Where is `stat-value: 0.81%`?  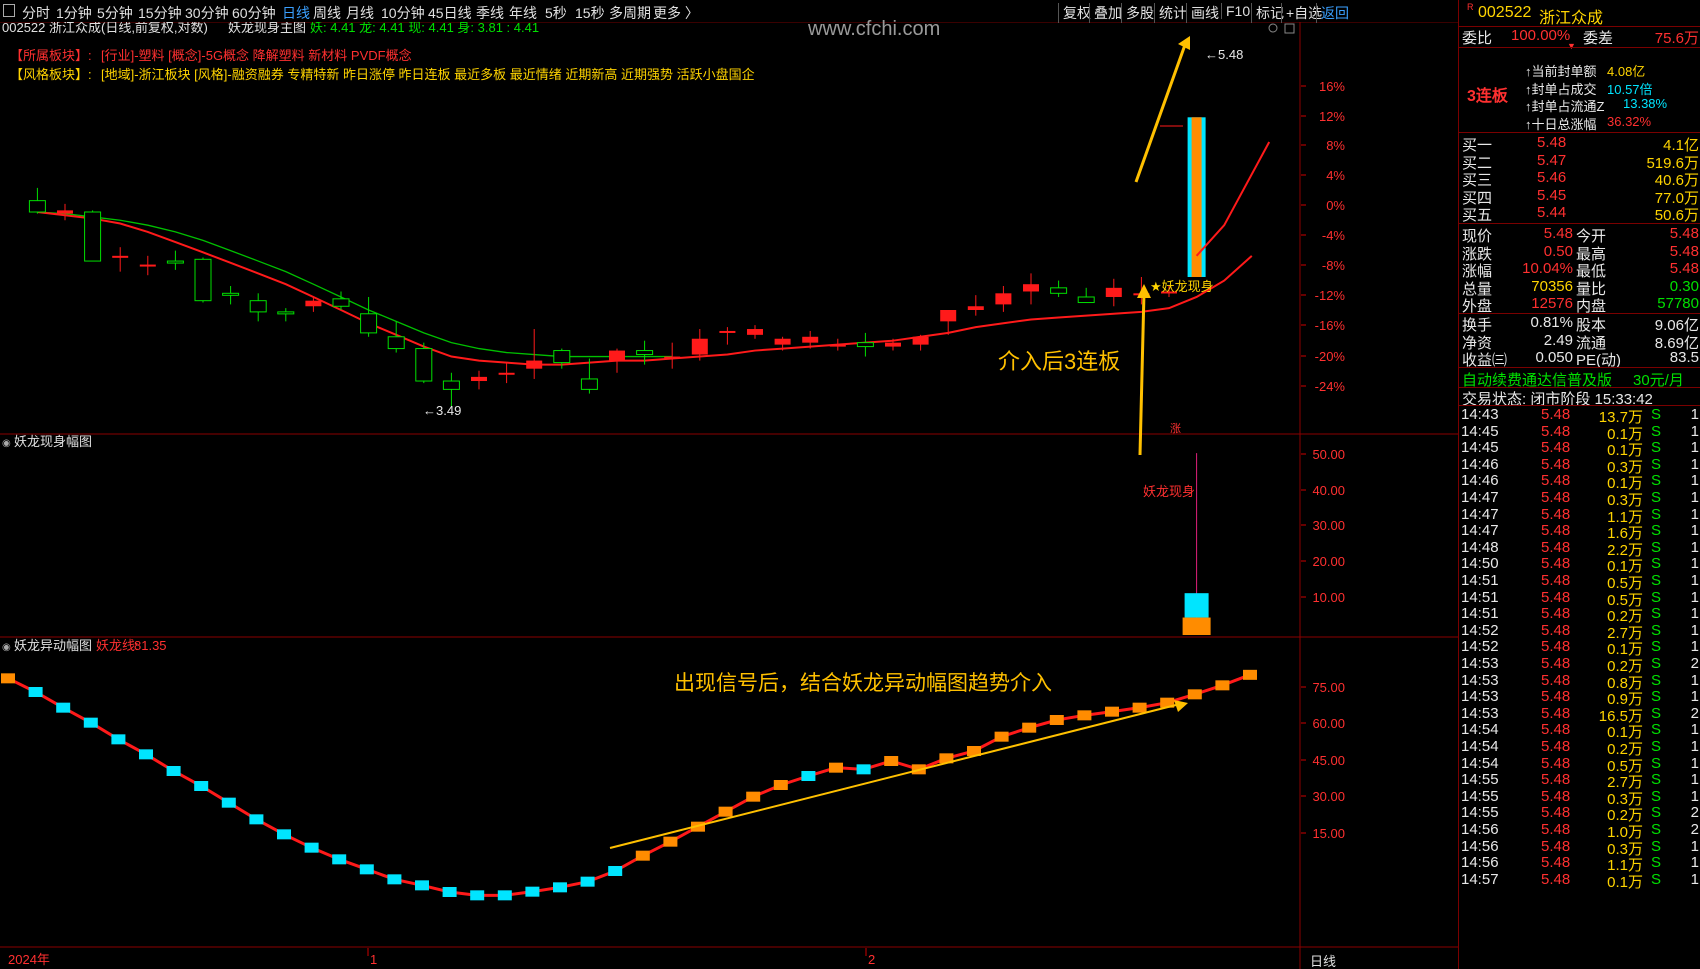
stat-value: 0.81% is located at coordinates (1551, 322).